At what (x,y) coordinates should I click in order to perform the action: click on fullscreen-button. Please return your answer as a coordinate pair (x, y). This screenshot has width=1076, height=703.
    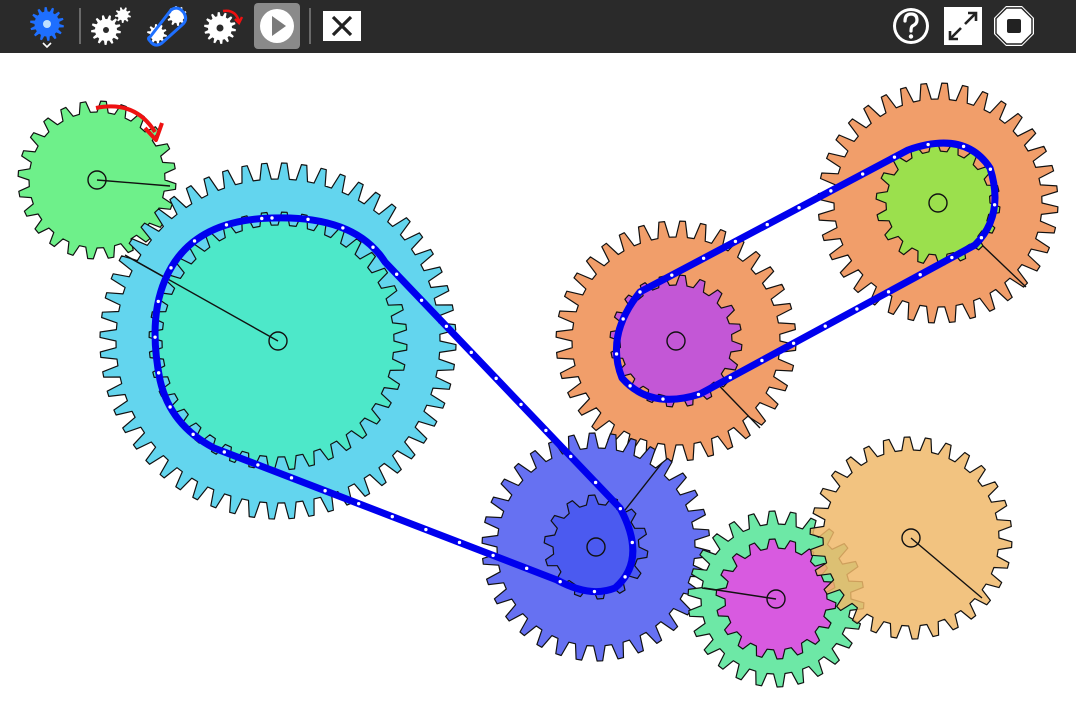
    Looking at the image, I should click on (963, 26).